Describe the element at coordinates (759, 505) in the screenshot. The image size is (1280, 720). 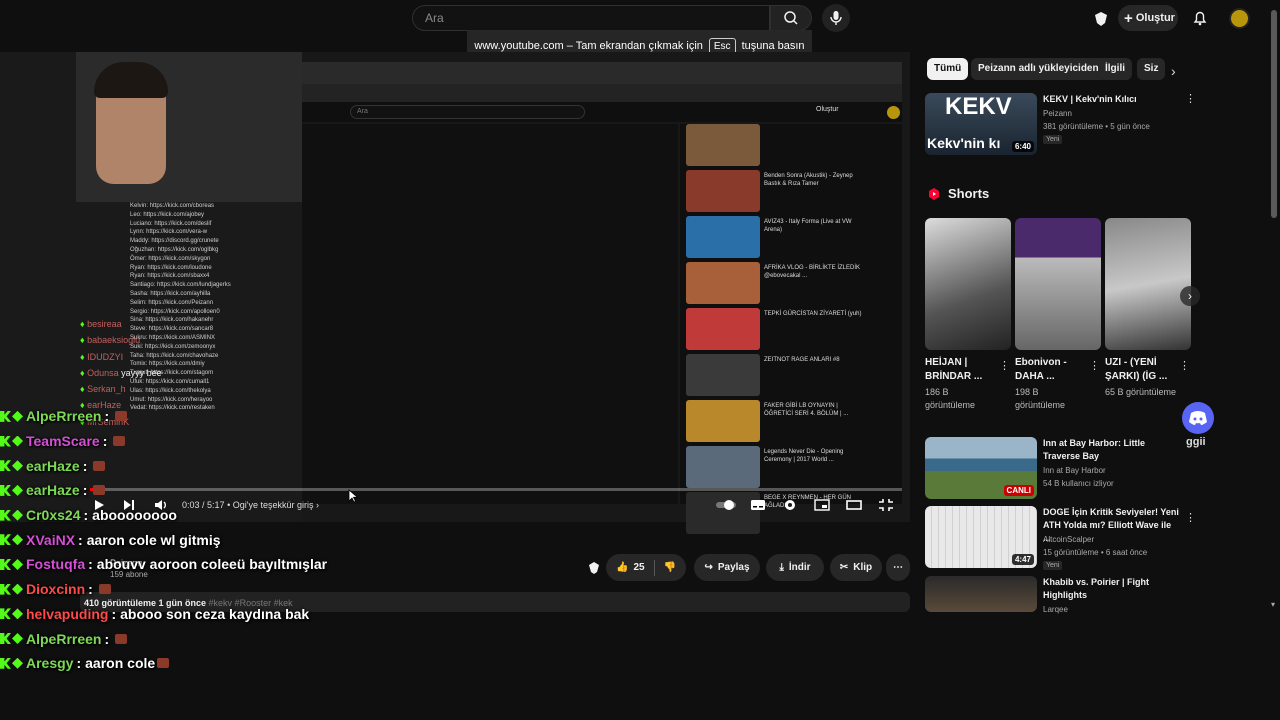
I see `subtitles-icon` at that location.